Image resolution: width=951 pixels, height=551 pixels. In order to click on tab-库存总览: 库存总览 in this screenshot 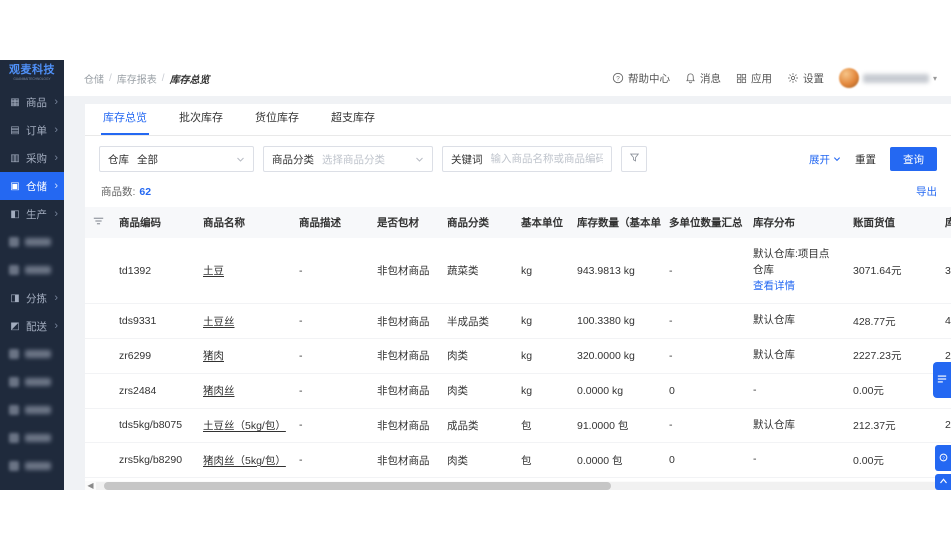, I will do `click(125, 119)`.